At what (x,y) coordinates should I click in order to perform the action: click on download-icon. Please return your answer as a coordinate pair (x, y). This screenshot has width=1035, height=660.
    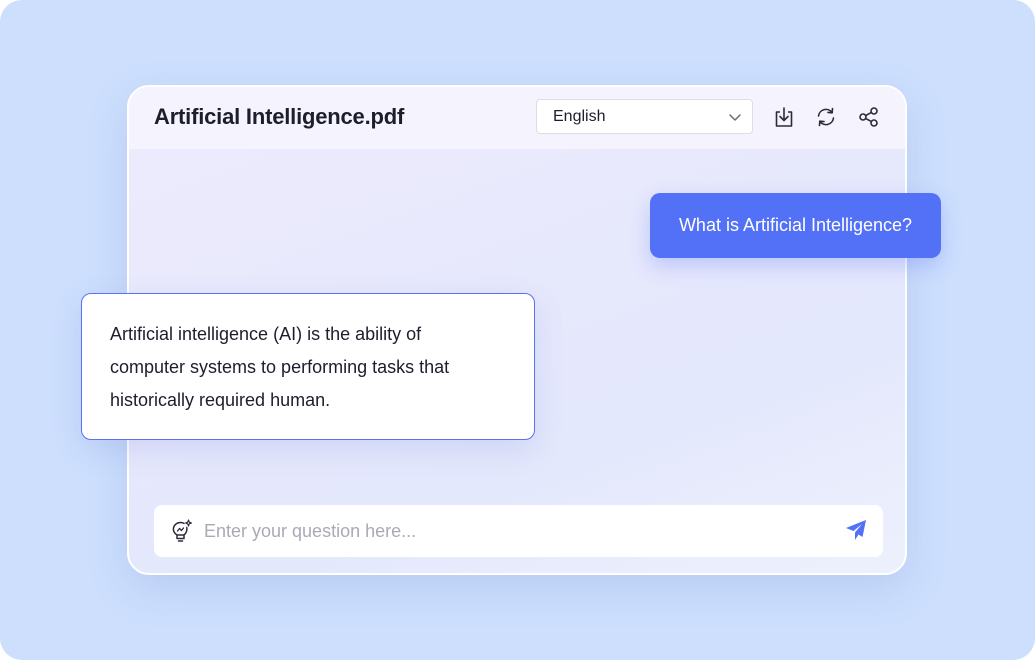
    Looking at the image, I should click on (784, 117).